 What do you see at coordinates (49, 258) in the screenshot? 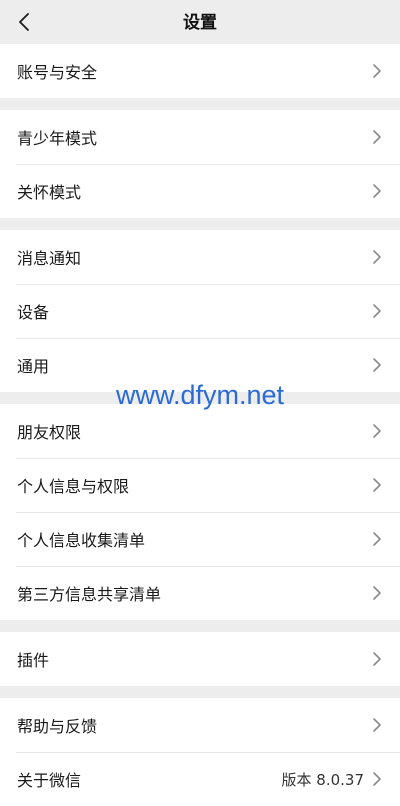
I see `settings-item-label: 消息通知` at bounding box center [49, 258].